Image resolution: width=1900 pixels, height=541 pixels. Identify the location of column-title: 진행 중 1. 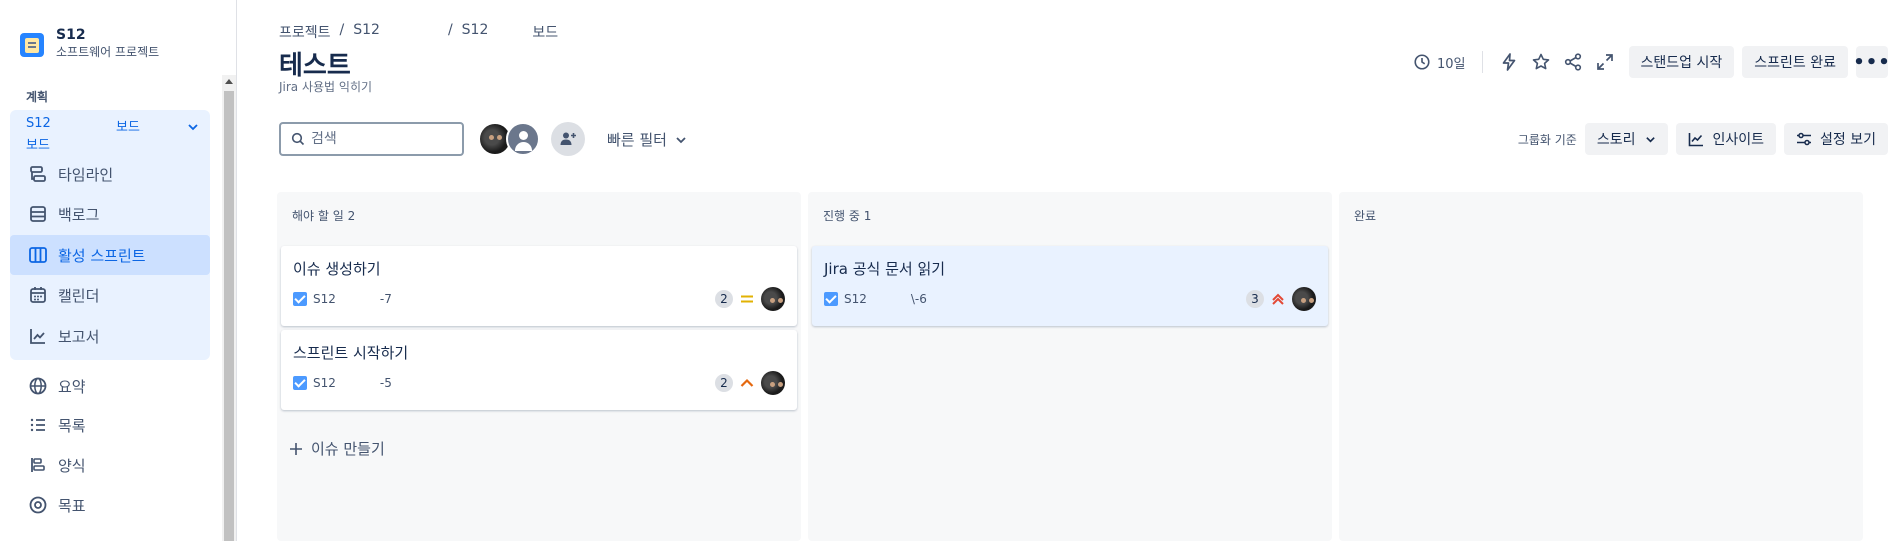
(847, 216).